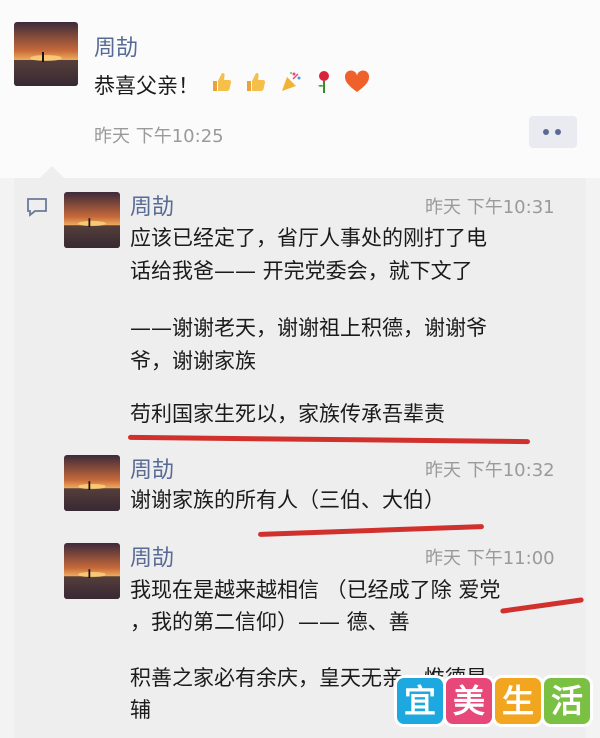 This screenshot has width=600, height=738. I want to click on panel-pointer, so click(52, 172).